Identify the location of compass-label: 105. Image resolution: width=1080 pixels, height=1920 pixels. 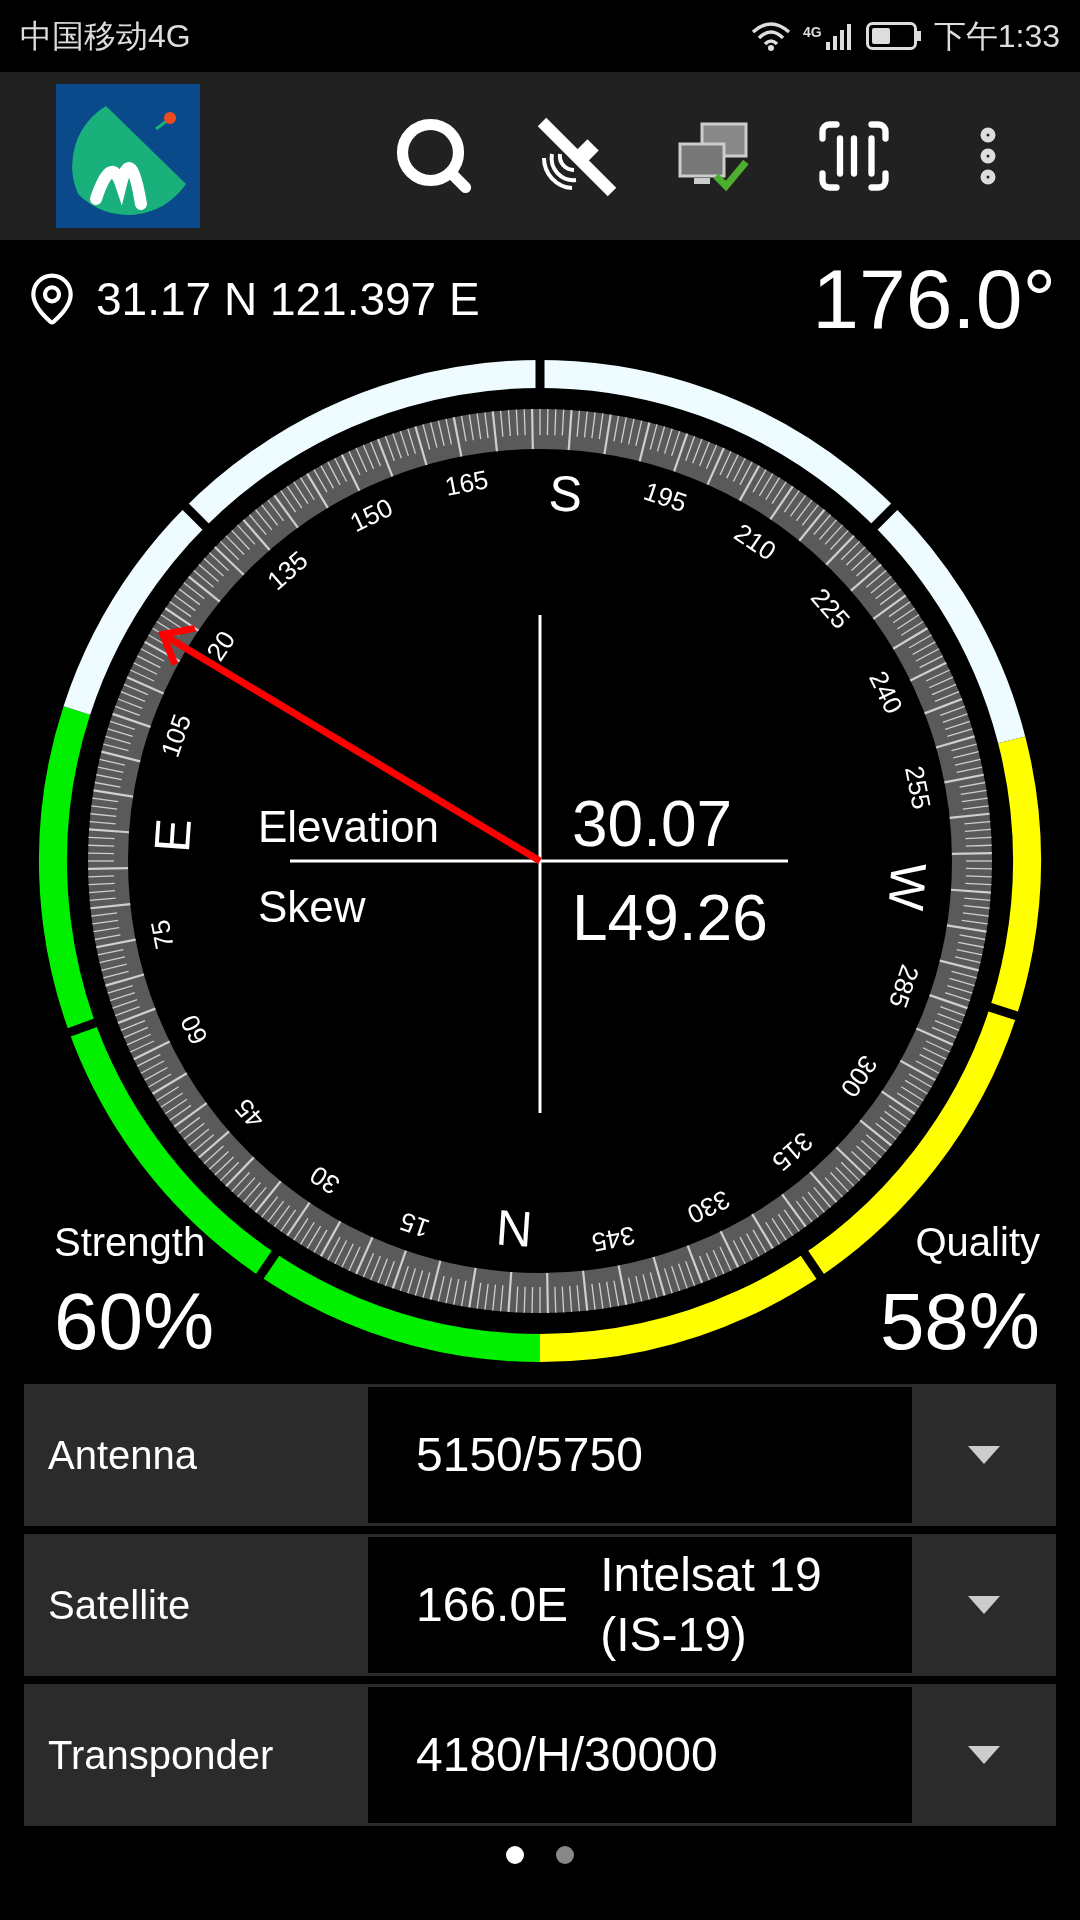
(176, 736).